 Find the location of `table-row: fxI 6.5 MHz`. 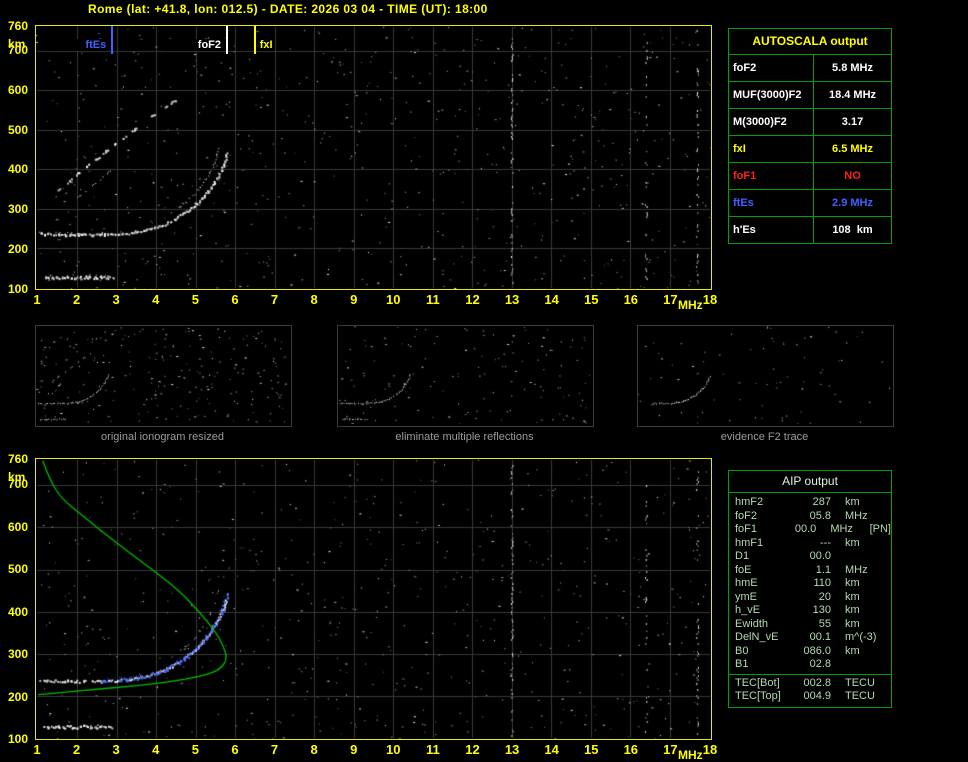

table-row: fxI 6.5 MHz is located at coordinates (810, 148).